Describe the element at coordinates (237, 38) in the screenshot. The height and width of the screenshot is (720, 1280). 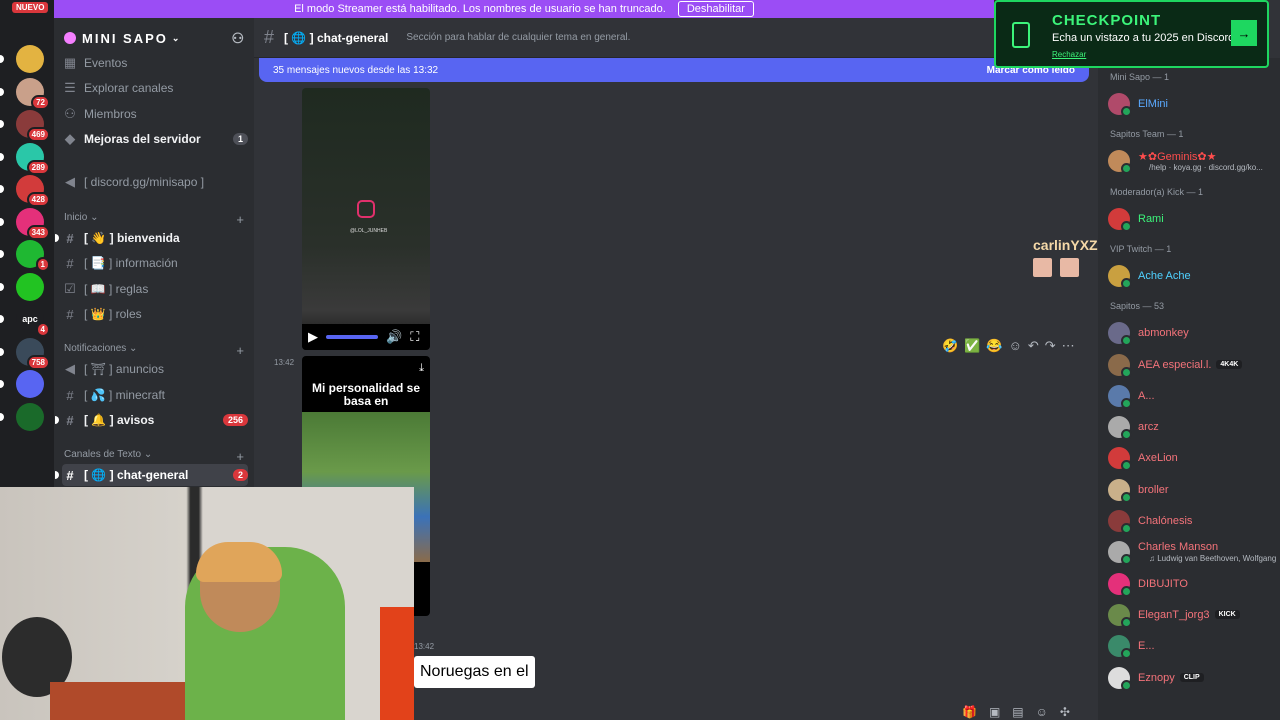
I see `invite-icon: ⚇` at that location.